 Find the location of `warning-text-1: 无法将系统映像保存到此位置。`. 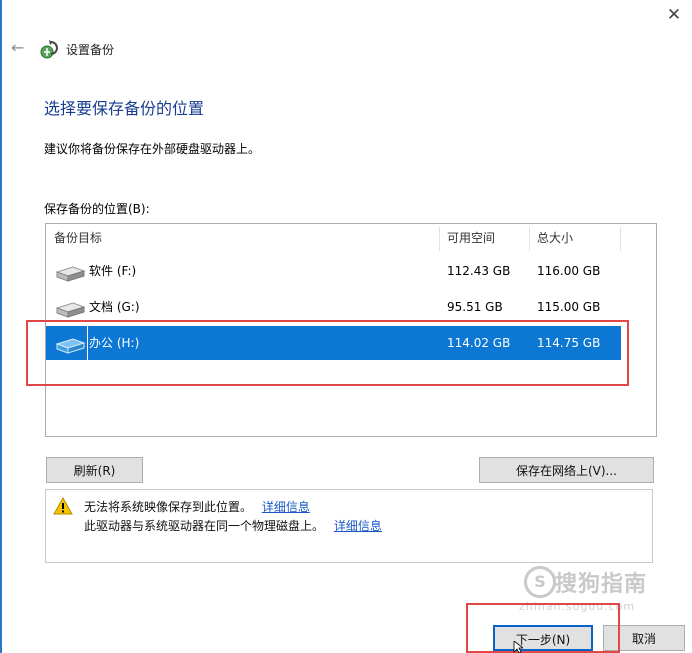

warning-text-1: 无法将系统映像保存到此位置。 is located at coordinates (168, 507).